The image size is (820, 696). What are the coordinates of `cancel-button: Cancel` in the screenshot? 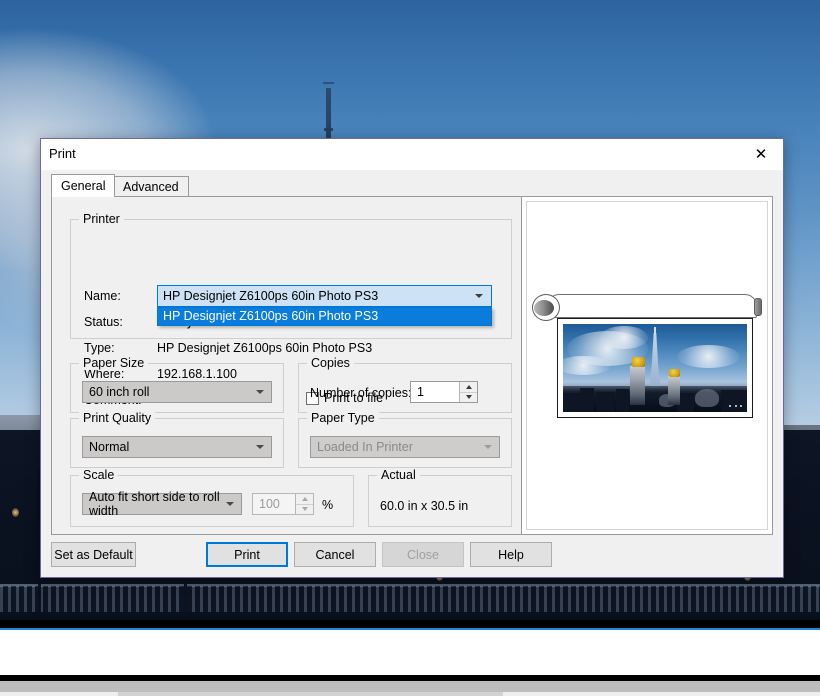 It's located at (335, 554).